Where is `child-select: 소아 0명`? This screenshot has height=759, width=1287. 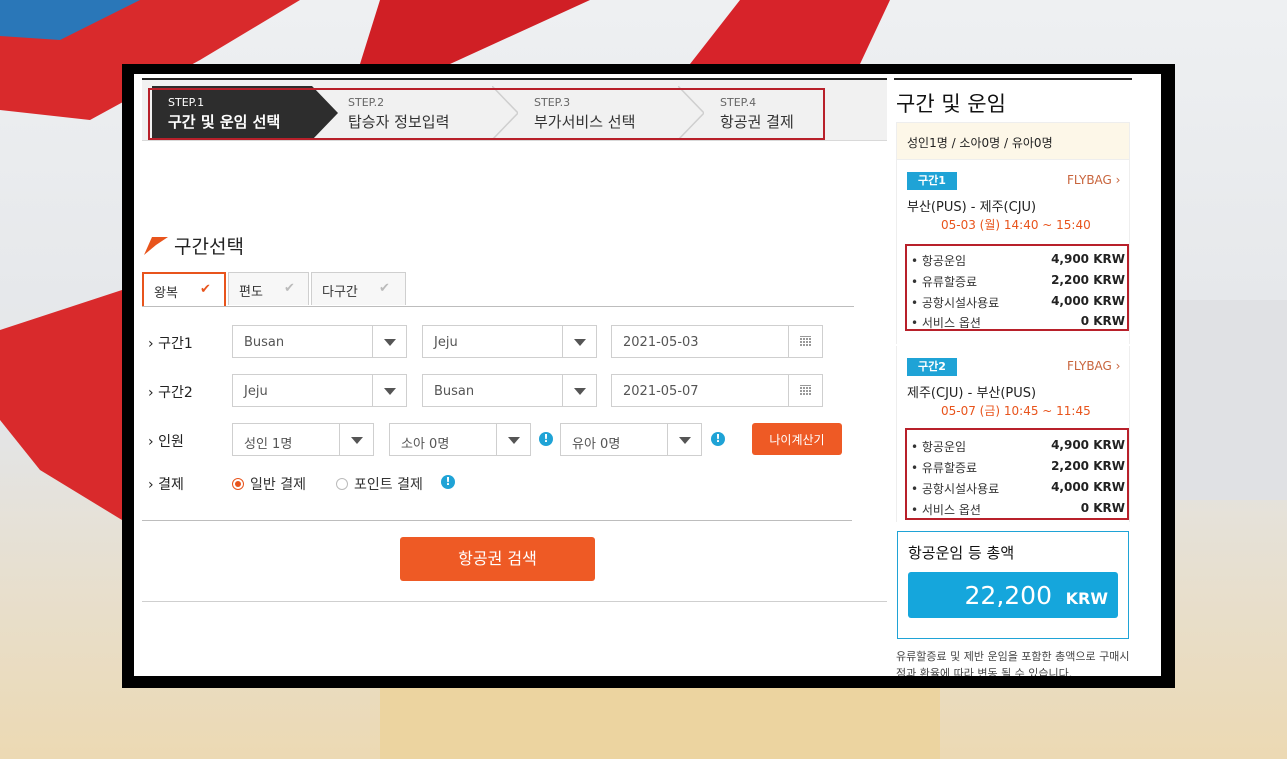 child-select: 소아 0명 is located at coordinates (460, 439).